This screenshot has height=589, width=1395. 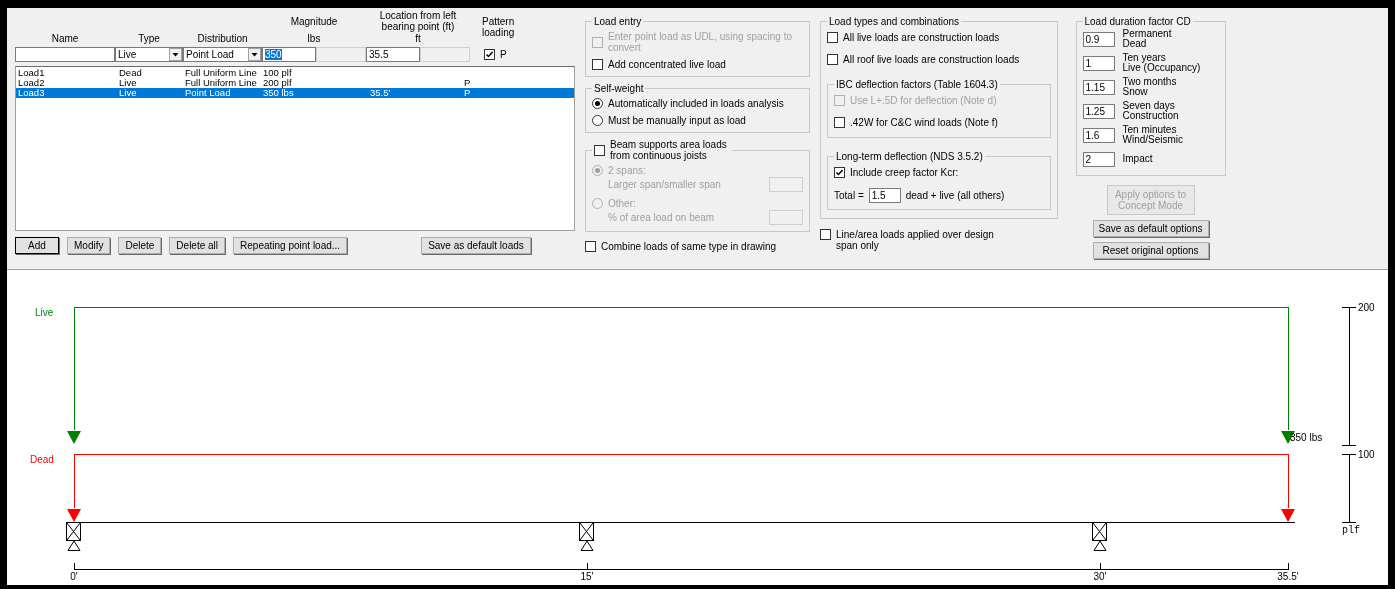 I want to click on dimension-label: 15', so click(x=587, y=576).